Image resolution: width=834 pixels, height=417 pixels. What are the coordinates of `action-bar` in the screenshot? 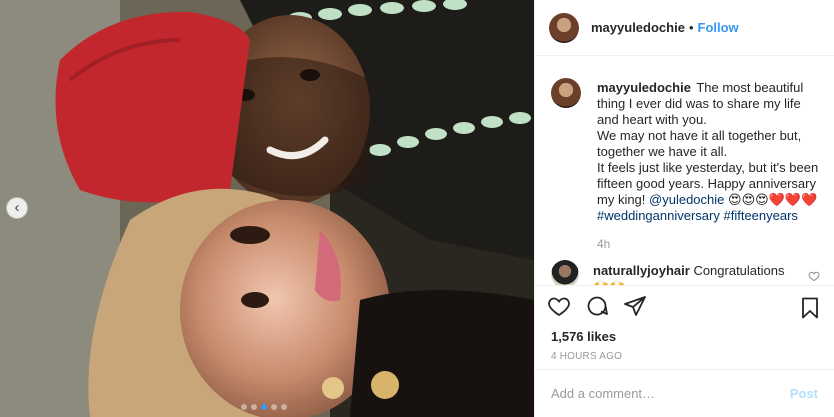 It's located at (684, 305).